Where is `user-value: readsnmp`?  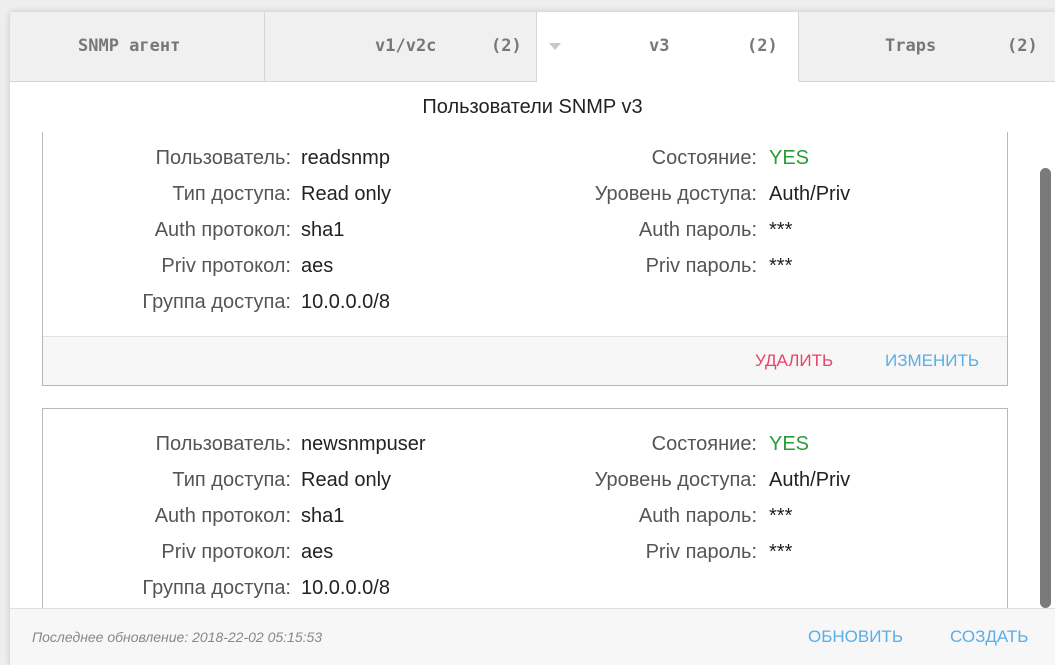 user-value: readsnmp is located at coordinates (345, 158).